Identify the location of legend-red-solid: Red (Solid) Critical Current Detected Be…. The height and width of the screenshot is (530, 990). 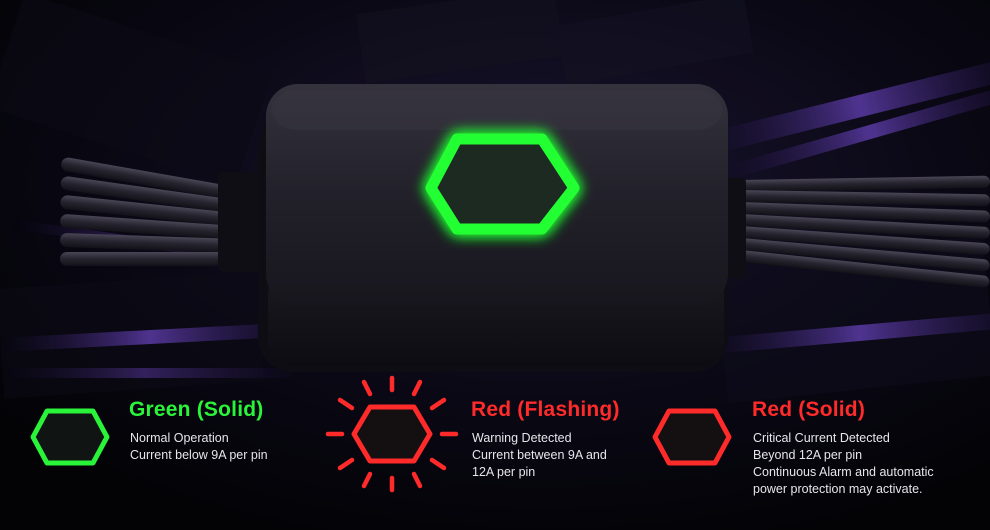
(815, 457).